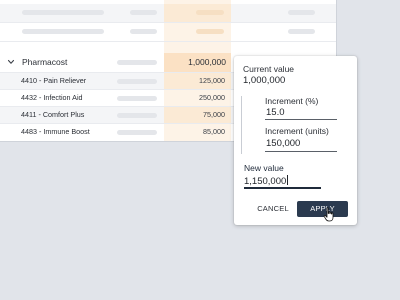 This screenshot has width=400, height=300. Describe the element at coordinates (11, 62) in the screenshot. I see `chevron-down-icon` at that location.